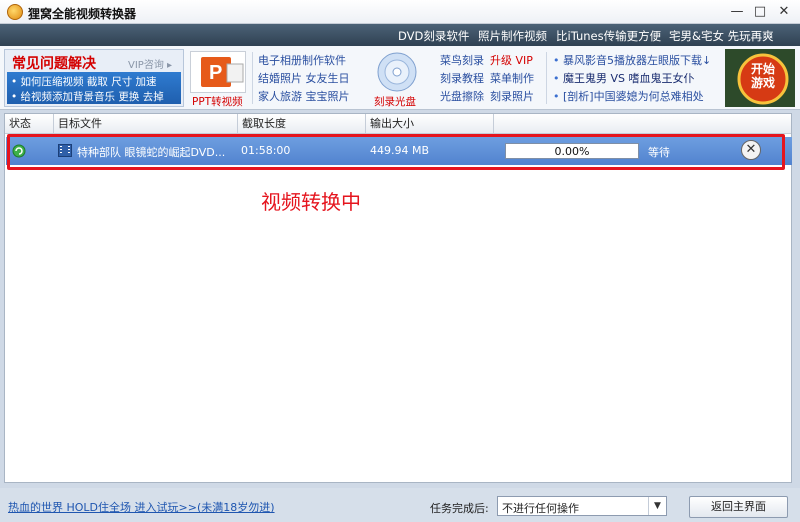 The height and width of the screenshot is (522, 800). What do you see at coordinates (721, 36) in the screenshot?
I see `link-game: 宅男&宅女 先玩再爽` at bounding box center [721, 36].